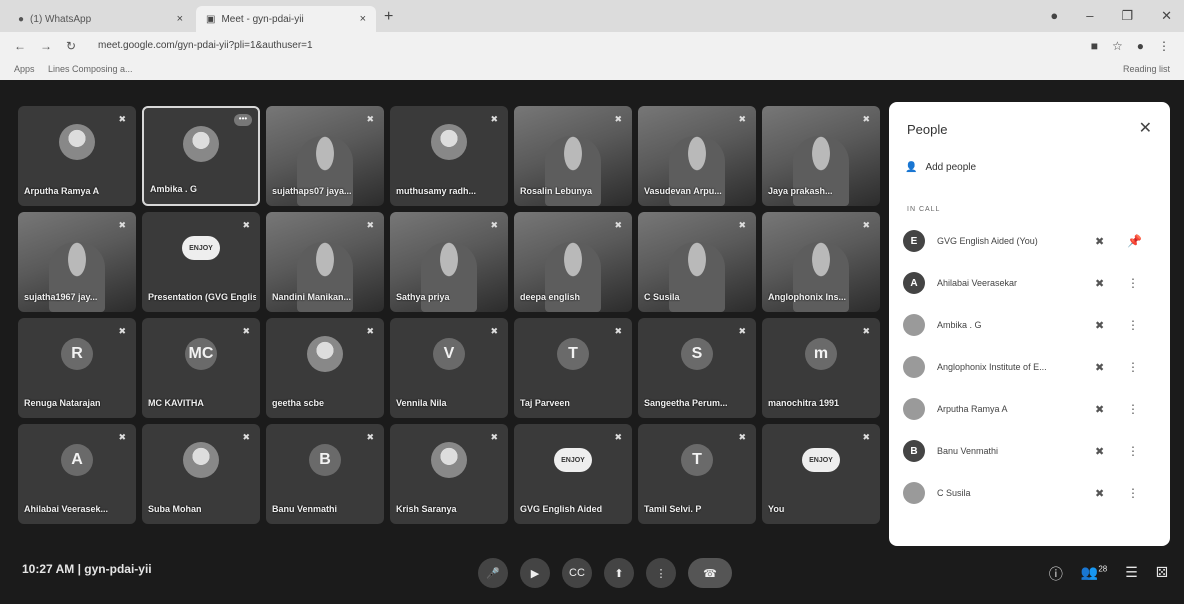  Describe the element at coordinates (821, 368) in the screenshot. I see `participant-tile: m ✖ manochitra 1991` at that location.